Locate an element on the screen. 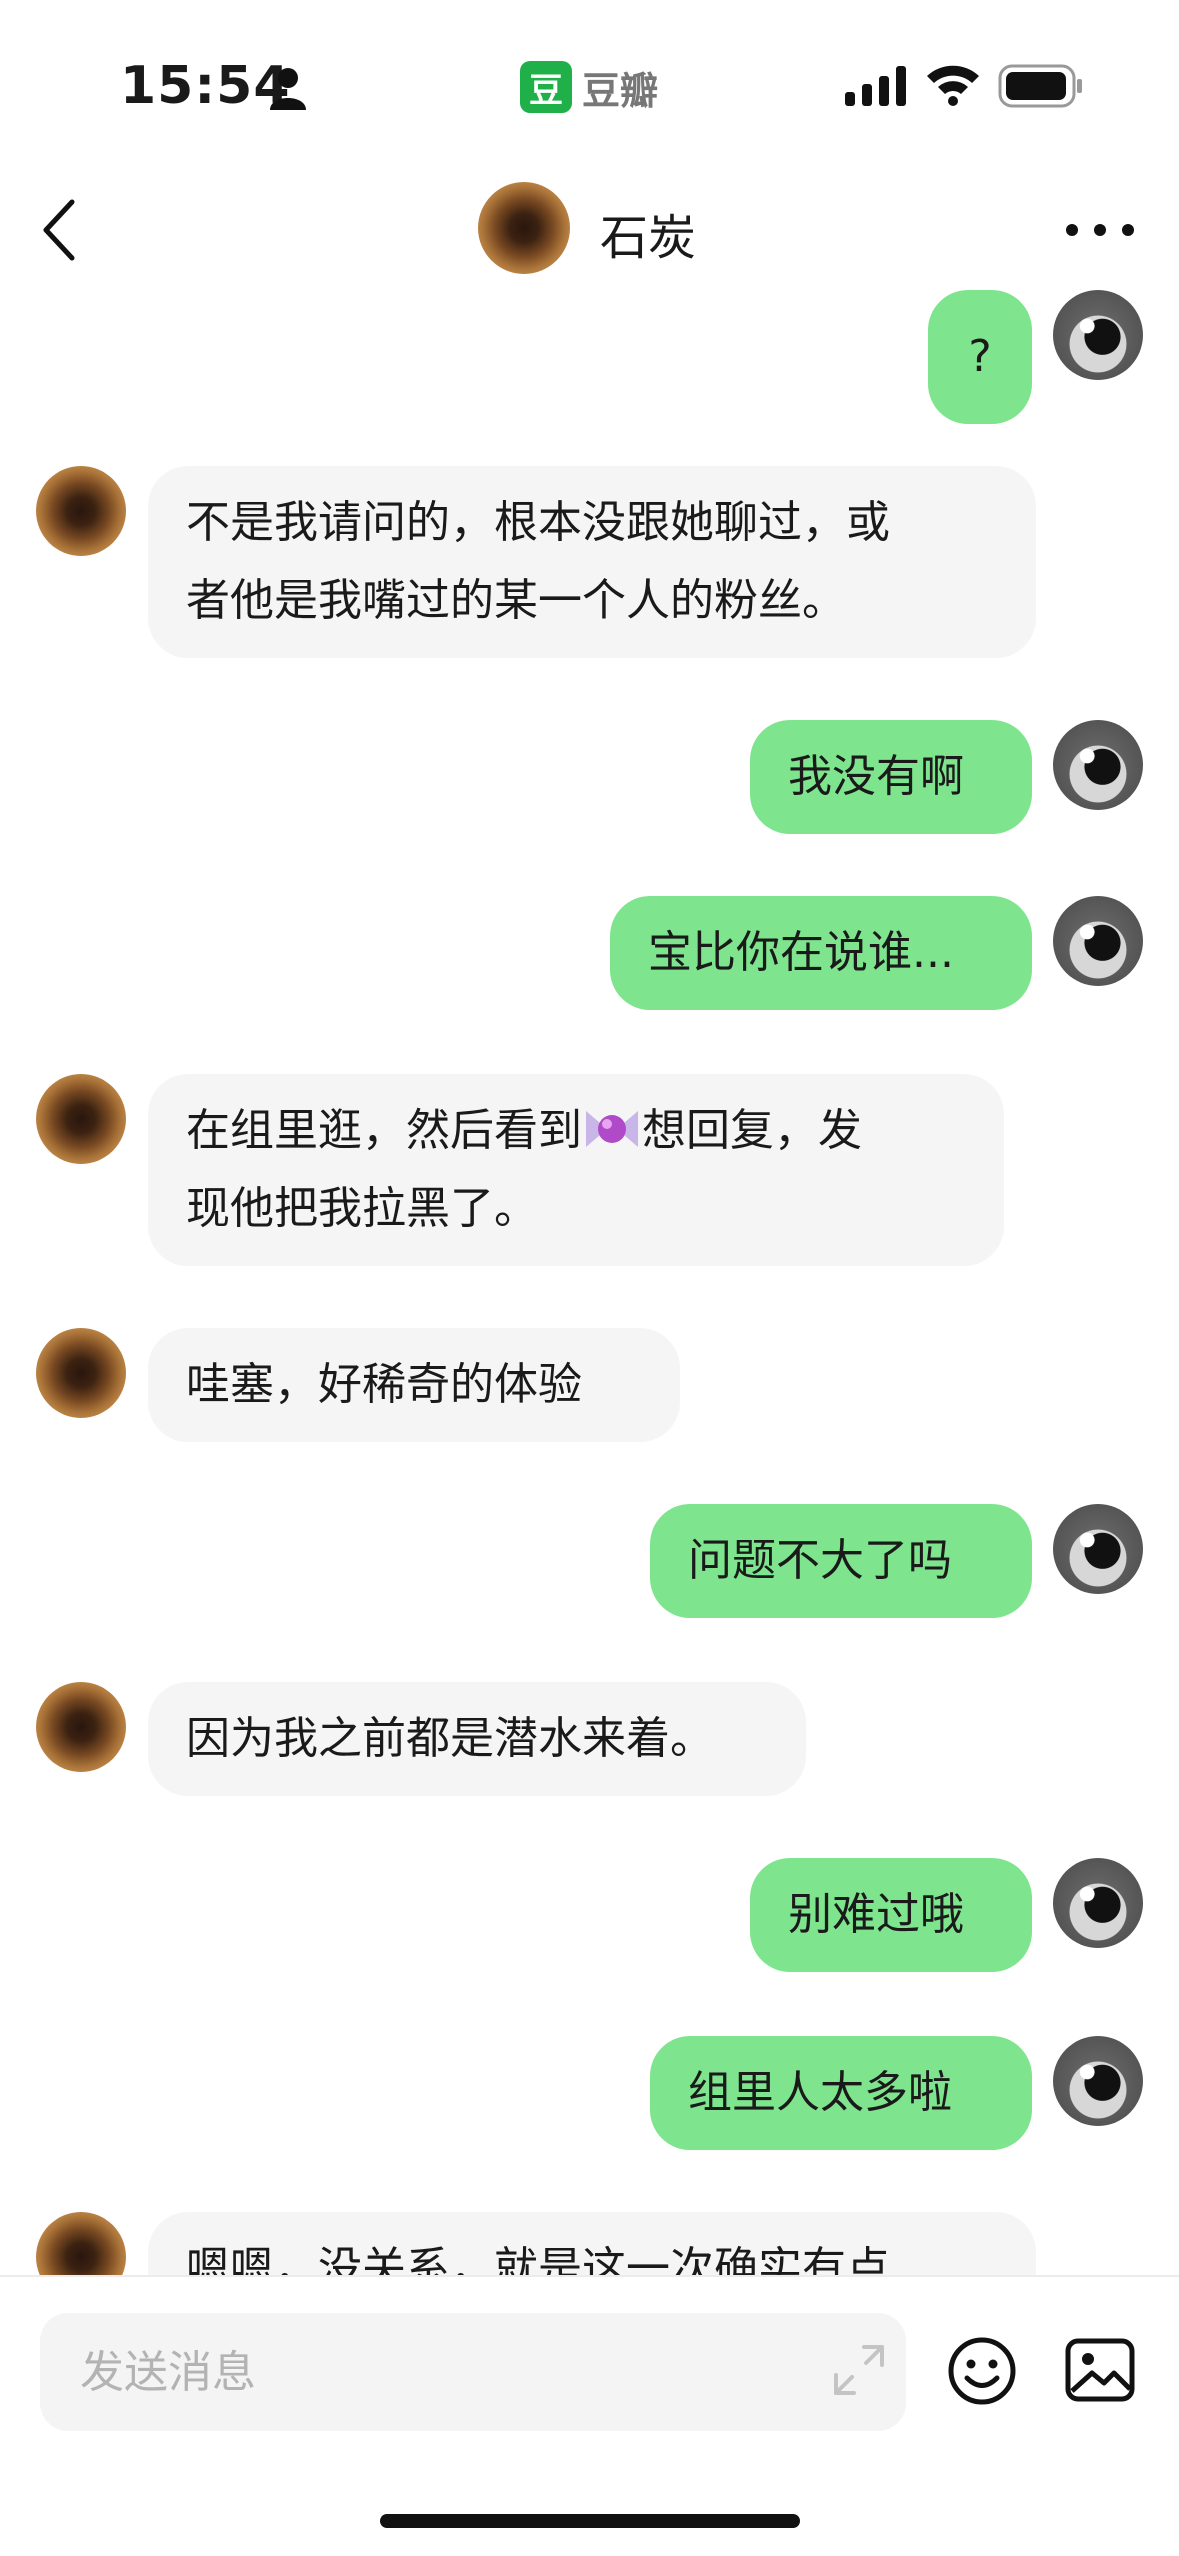 This screenshot has height=2556, width=1179. message-bubble-theirs: 哇塞，好稀奇的体验 is located at coordinates (414, 1385).